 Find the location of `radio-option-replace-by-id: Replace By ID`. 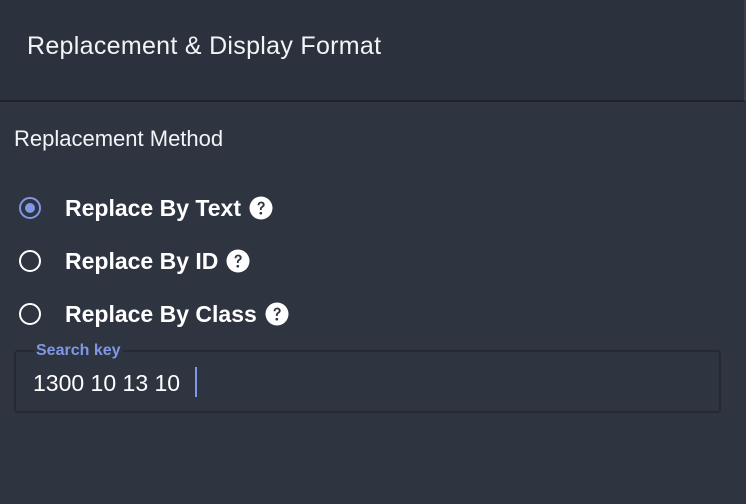

radio-option-replace-by-id: Replace By ID is located at coordinates (134, 261).